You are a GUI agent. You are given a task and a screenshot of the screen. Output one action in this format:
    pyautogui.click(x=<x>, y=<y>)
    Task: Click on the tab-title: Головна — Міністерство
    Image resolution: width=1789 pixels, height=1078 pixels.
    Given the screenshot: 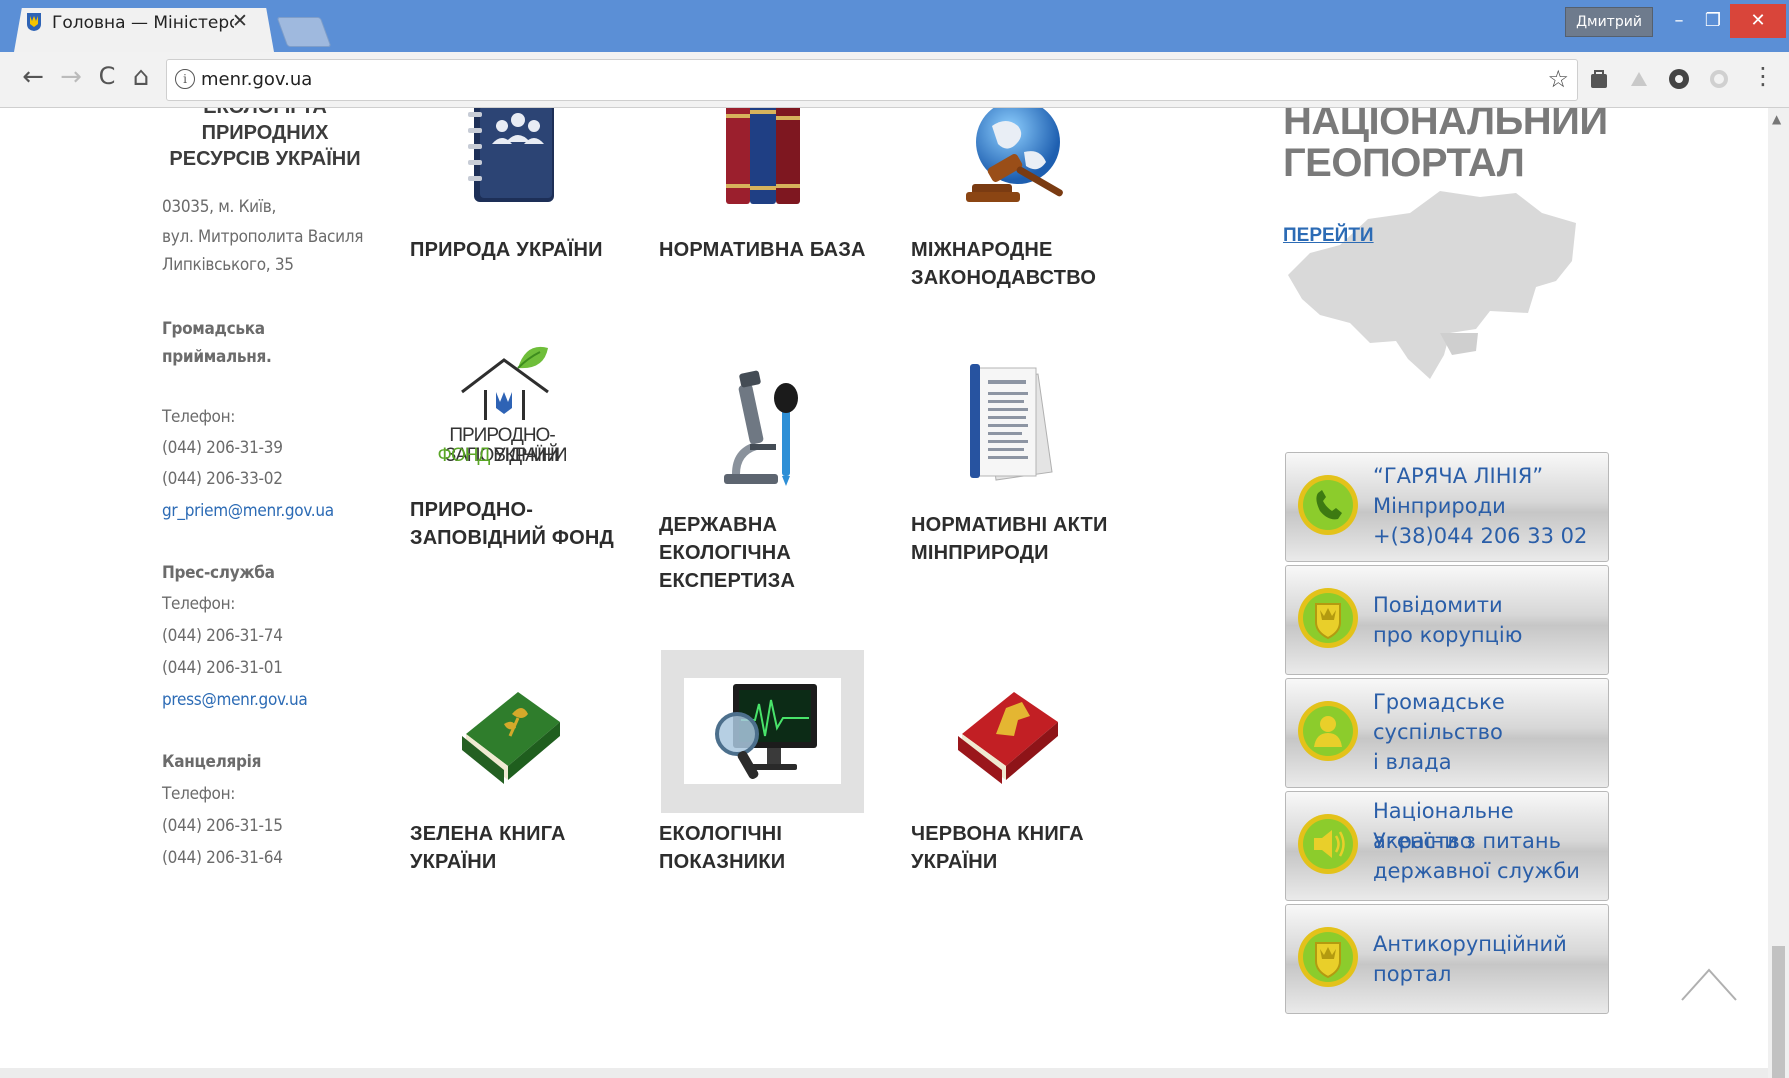 What is the action you would take?
    pyautogui.click(x=143, y=23)
    